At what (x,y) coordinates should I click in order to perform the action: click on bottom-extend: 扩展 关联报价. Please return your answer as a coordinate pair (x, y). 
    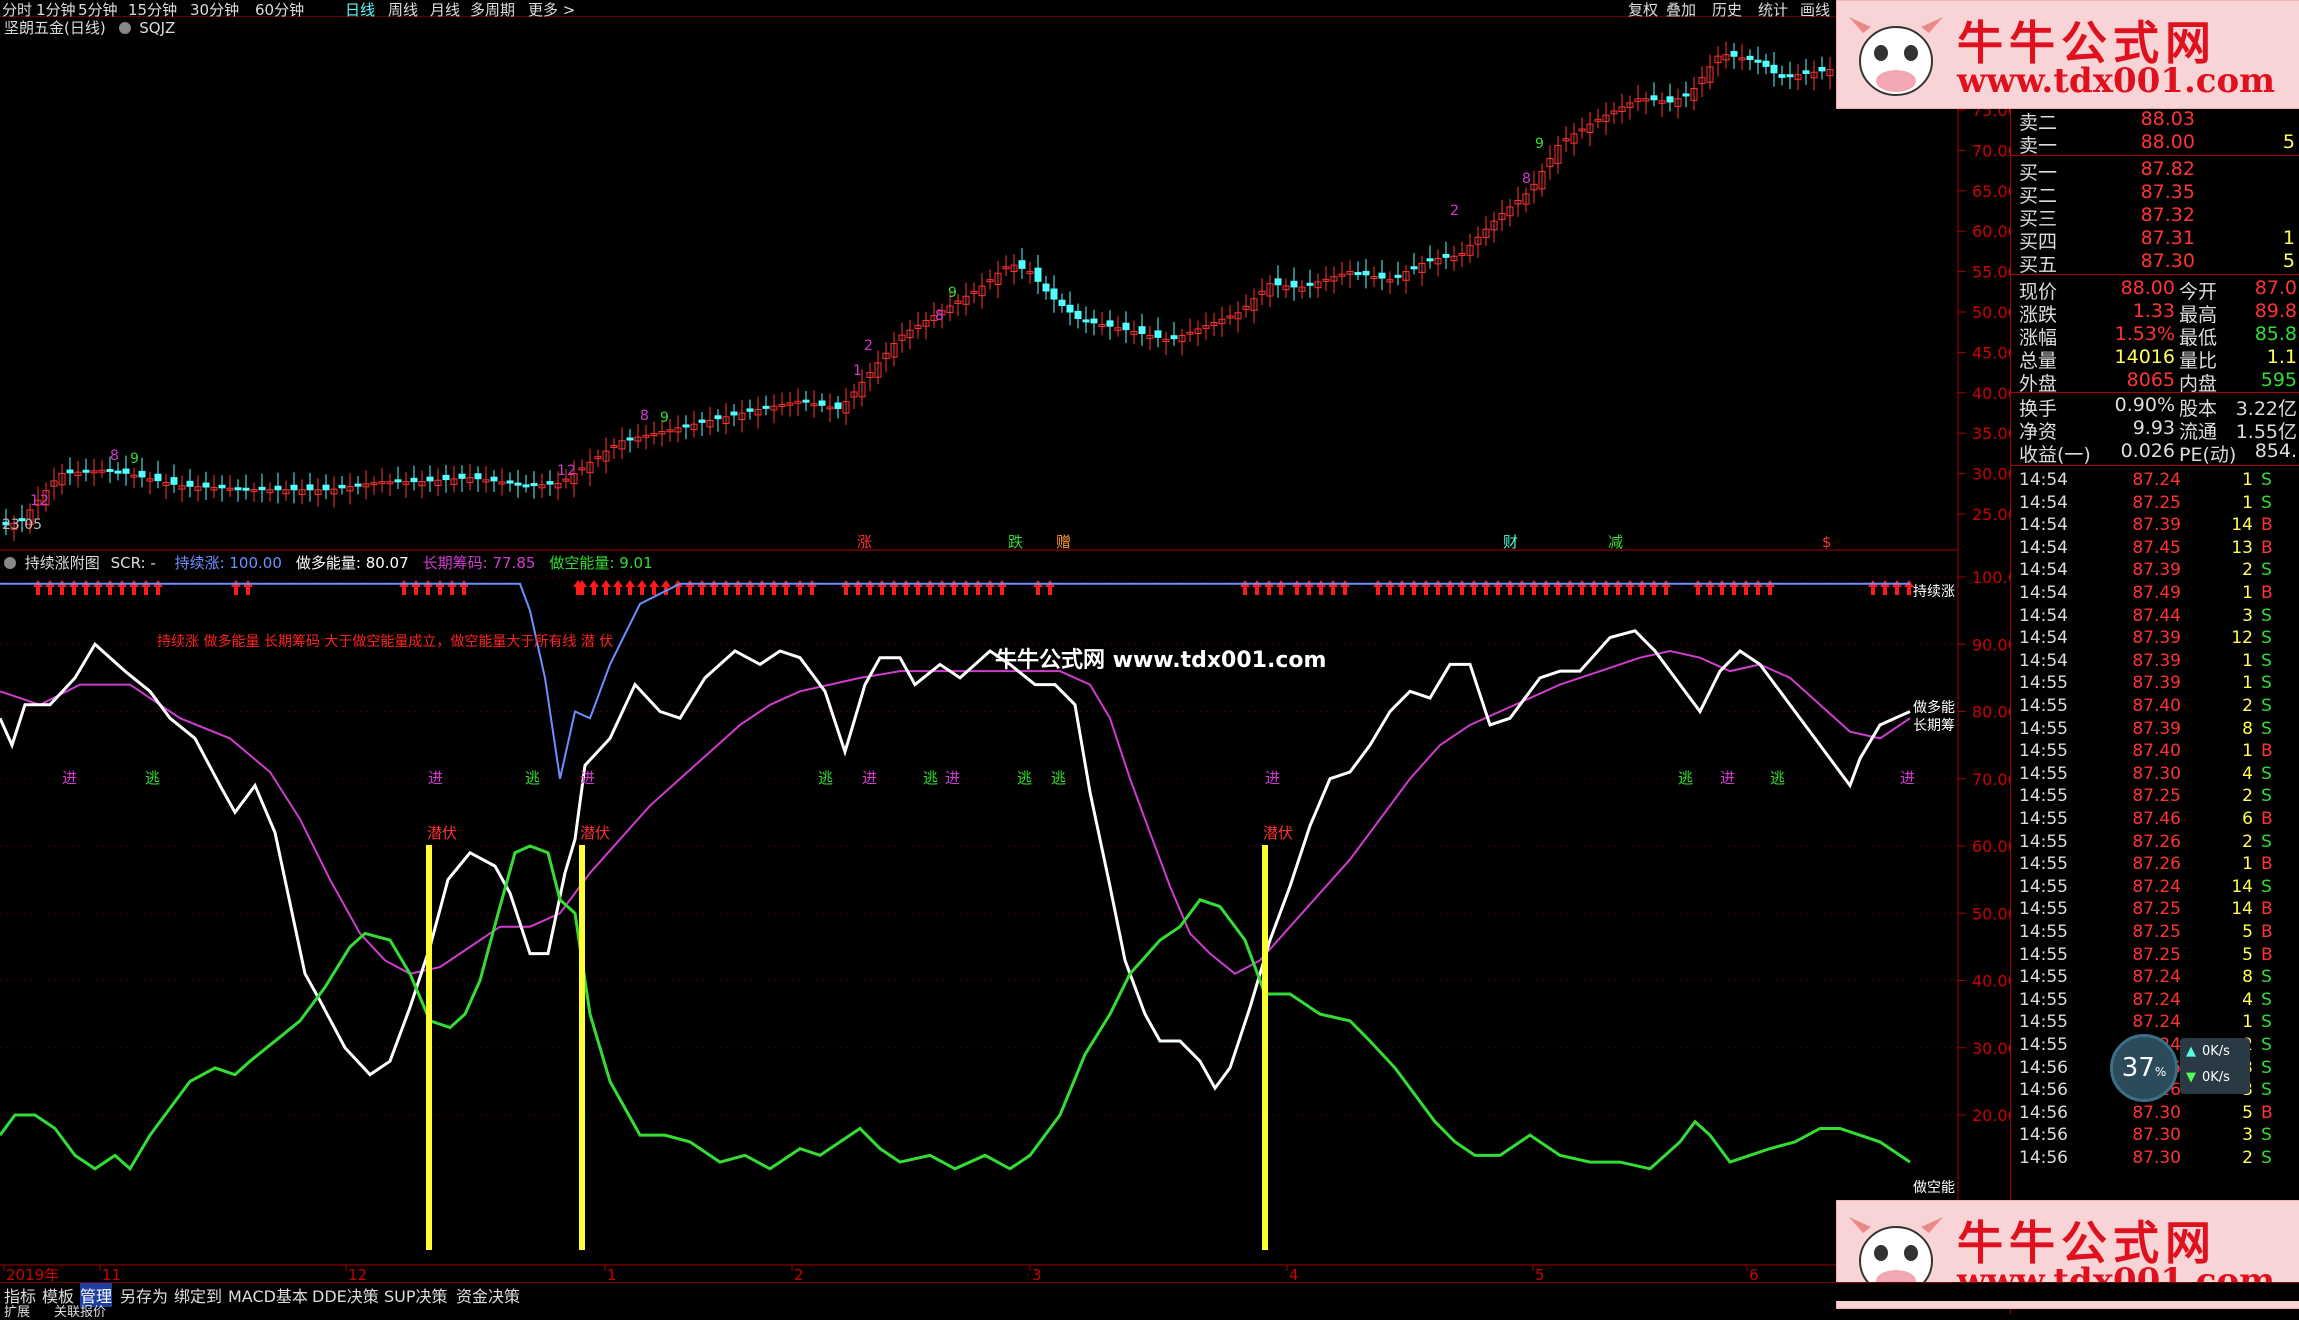
    Looking at the image, I should click on (55, 1310).